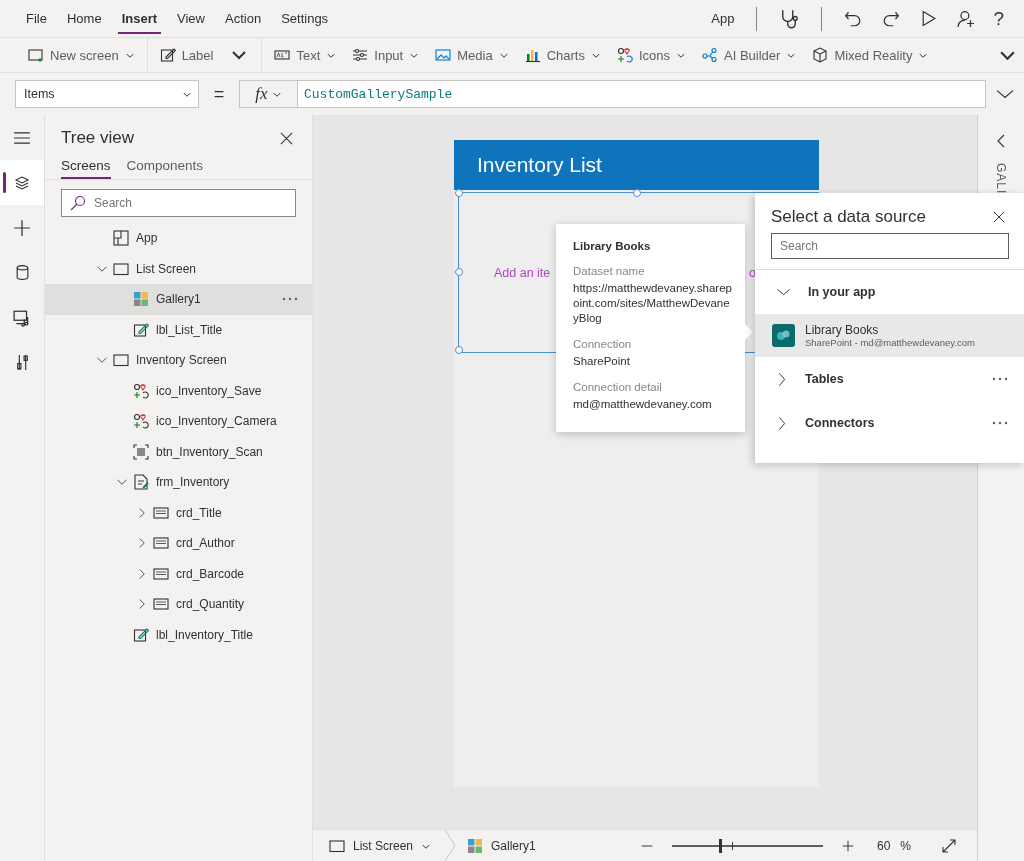  What do you see at coordinates (618, 386) in the screenshot?
I see `field-label: Connection detail` at bounding box center [618, 386].